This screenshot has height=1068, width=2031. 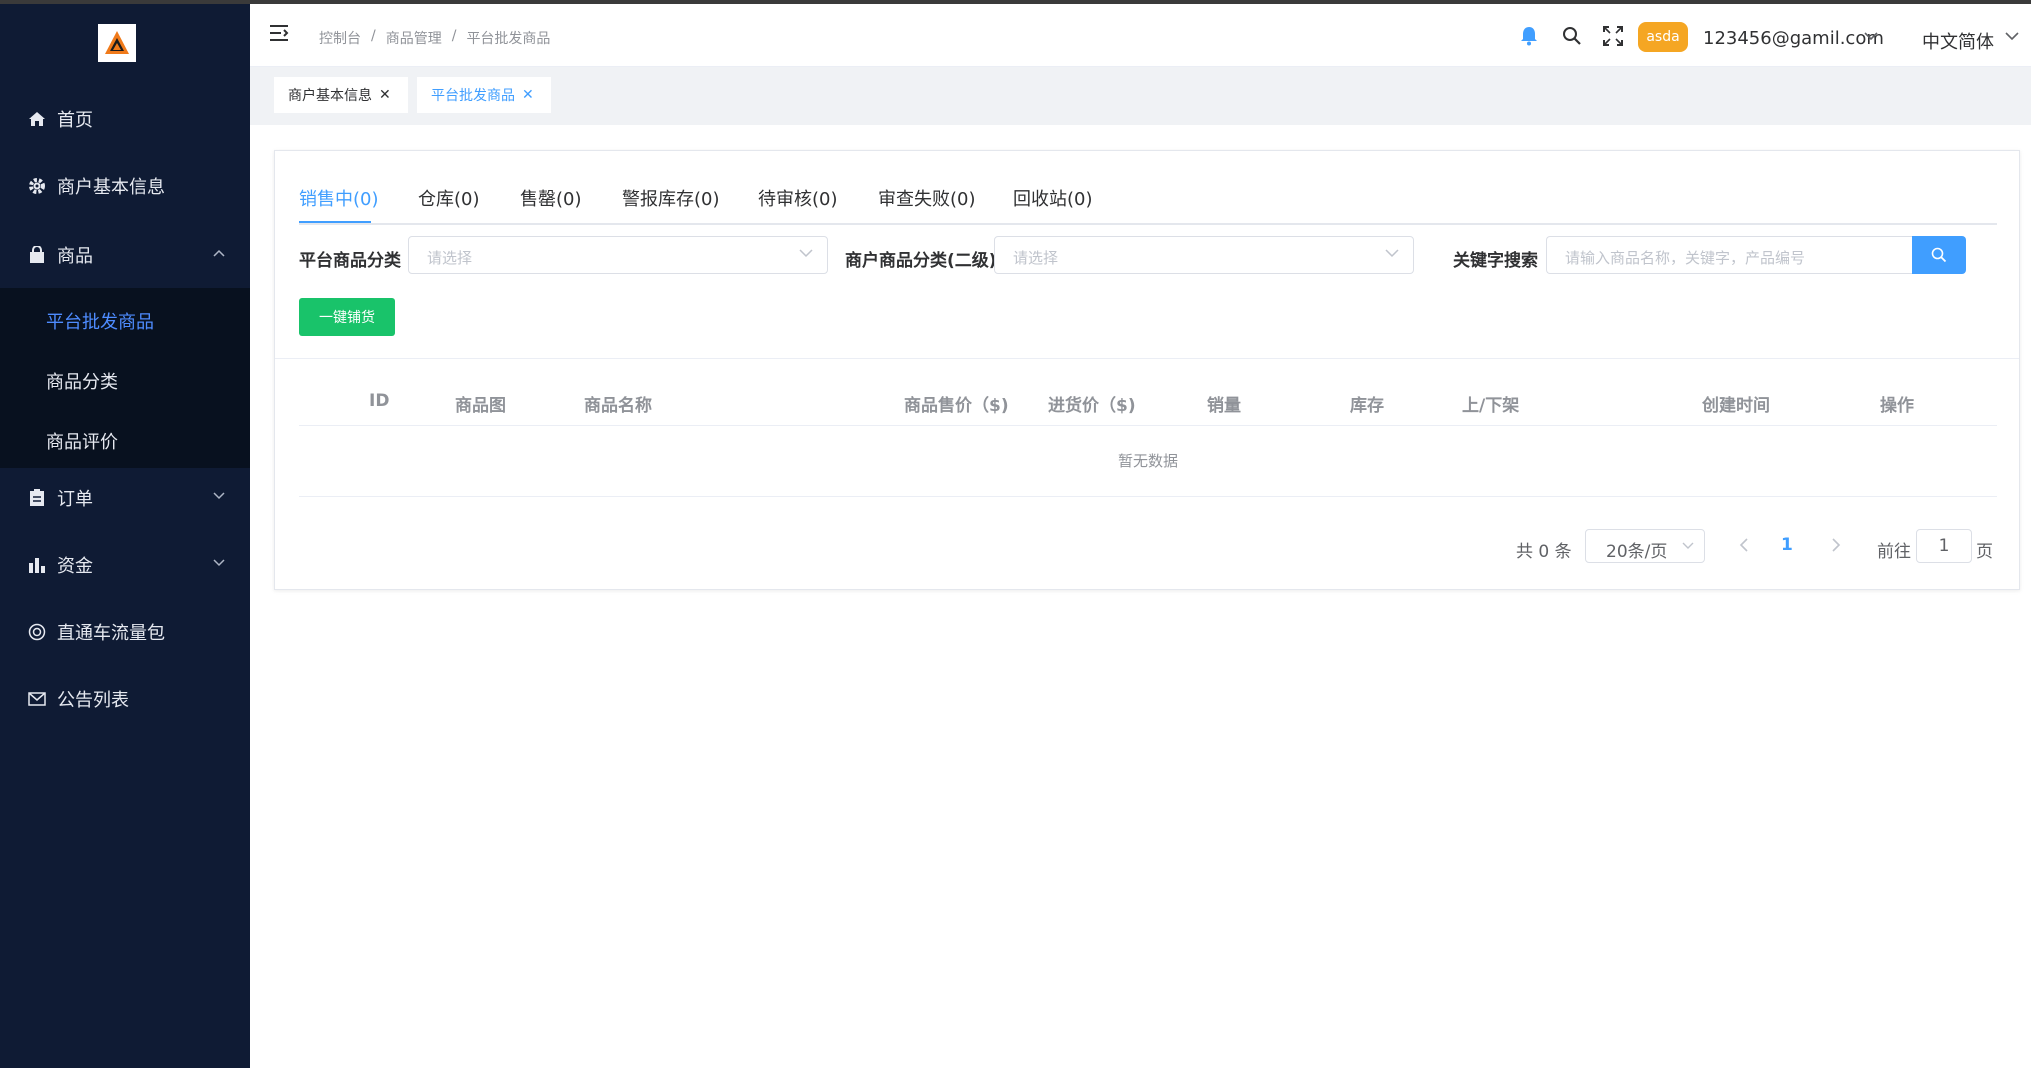 I want to click on menu-fold-icon, so click(x=280, y=33).